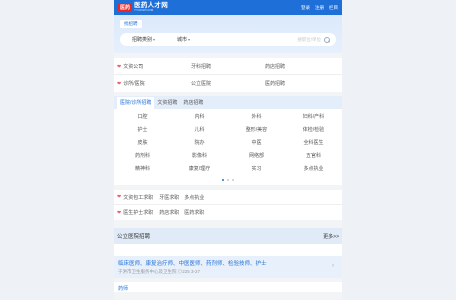  Describe the element at coordinates (193, 103) in the screenshot. I see `tab-pharmacy: 药店招聘` at that location.